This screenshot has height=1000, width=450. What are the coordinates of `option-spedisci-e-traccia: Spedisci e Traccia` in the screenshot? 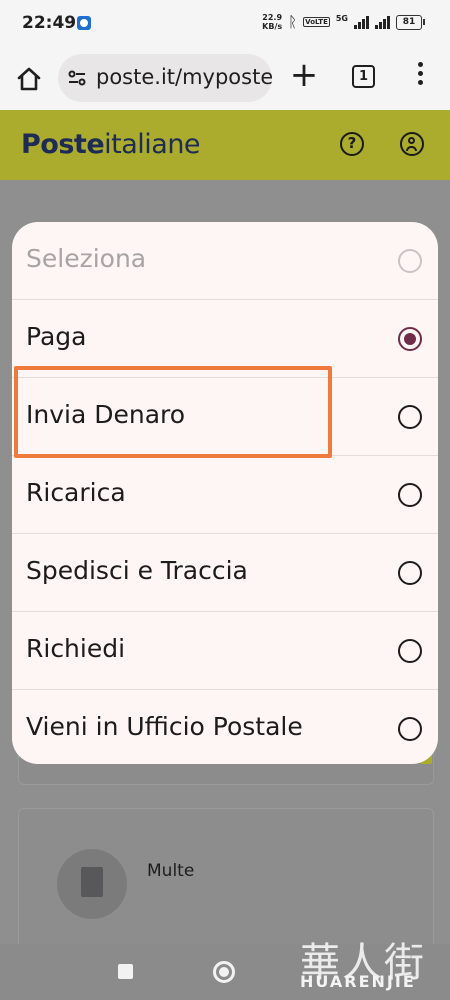 It's located at (225, 573).